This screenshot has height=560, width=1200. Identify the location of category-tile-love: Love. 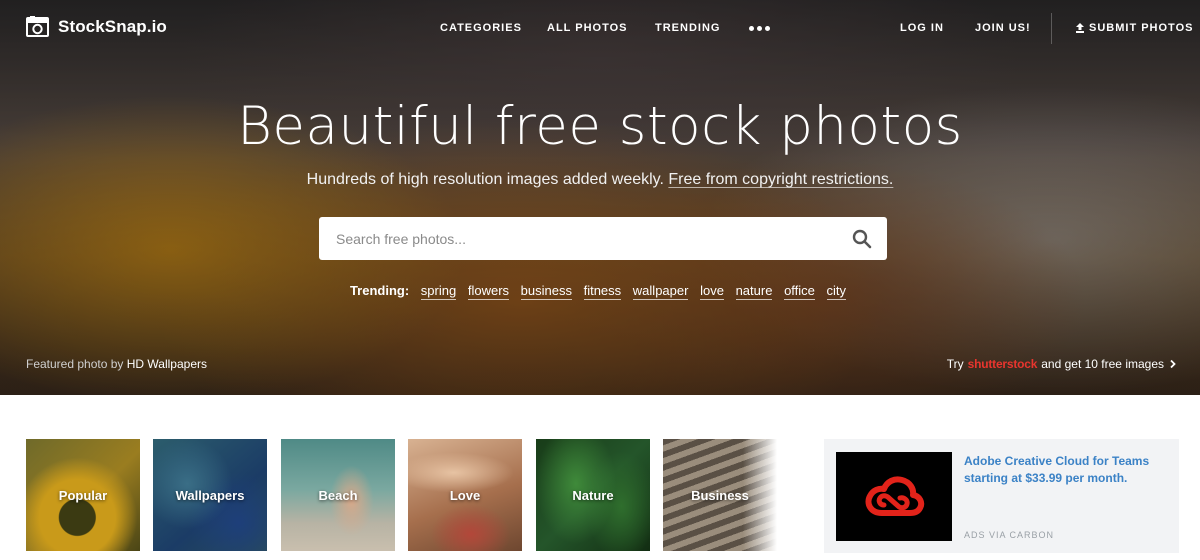
(465, 495).